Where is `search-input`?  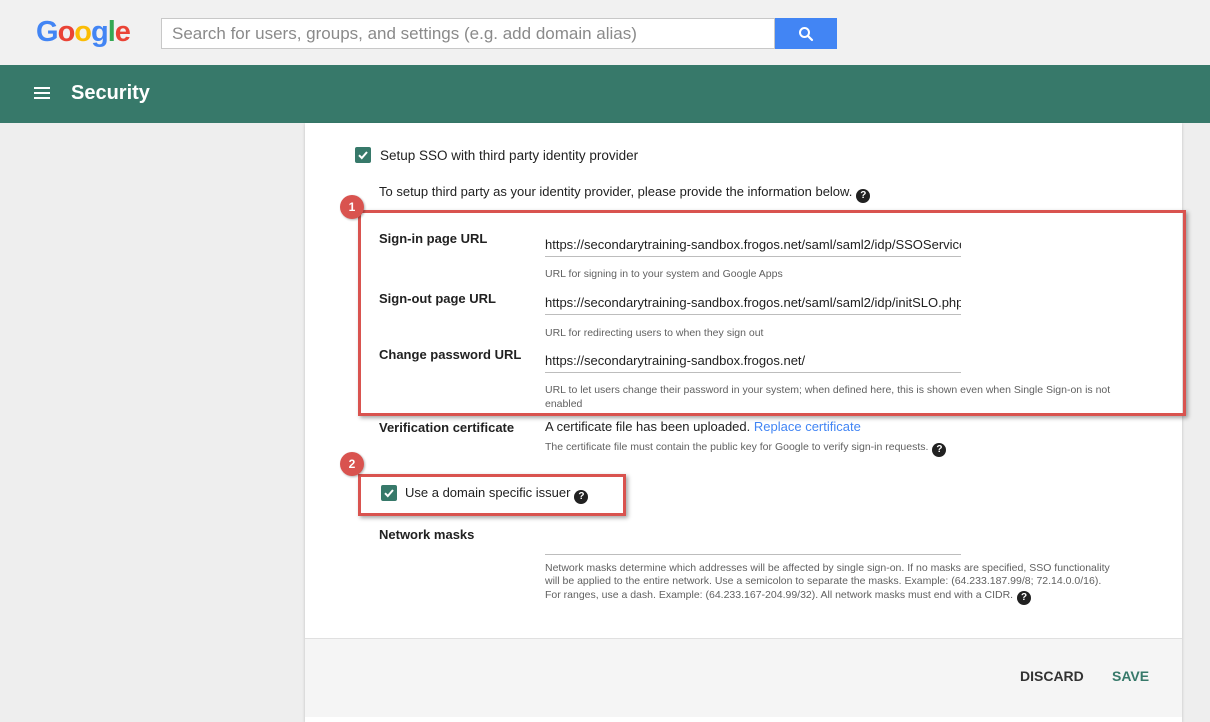 search-input is located at coordinates (468, 33).